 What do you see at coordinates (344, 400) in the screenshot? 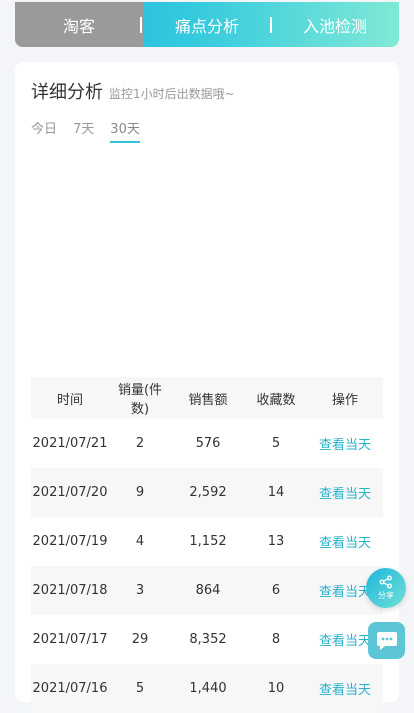
I see `header-action: 操作` at bounding box center [344, 400].